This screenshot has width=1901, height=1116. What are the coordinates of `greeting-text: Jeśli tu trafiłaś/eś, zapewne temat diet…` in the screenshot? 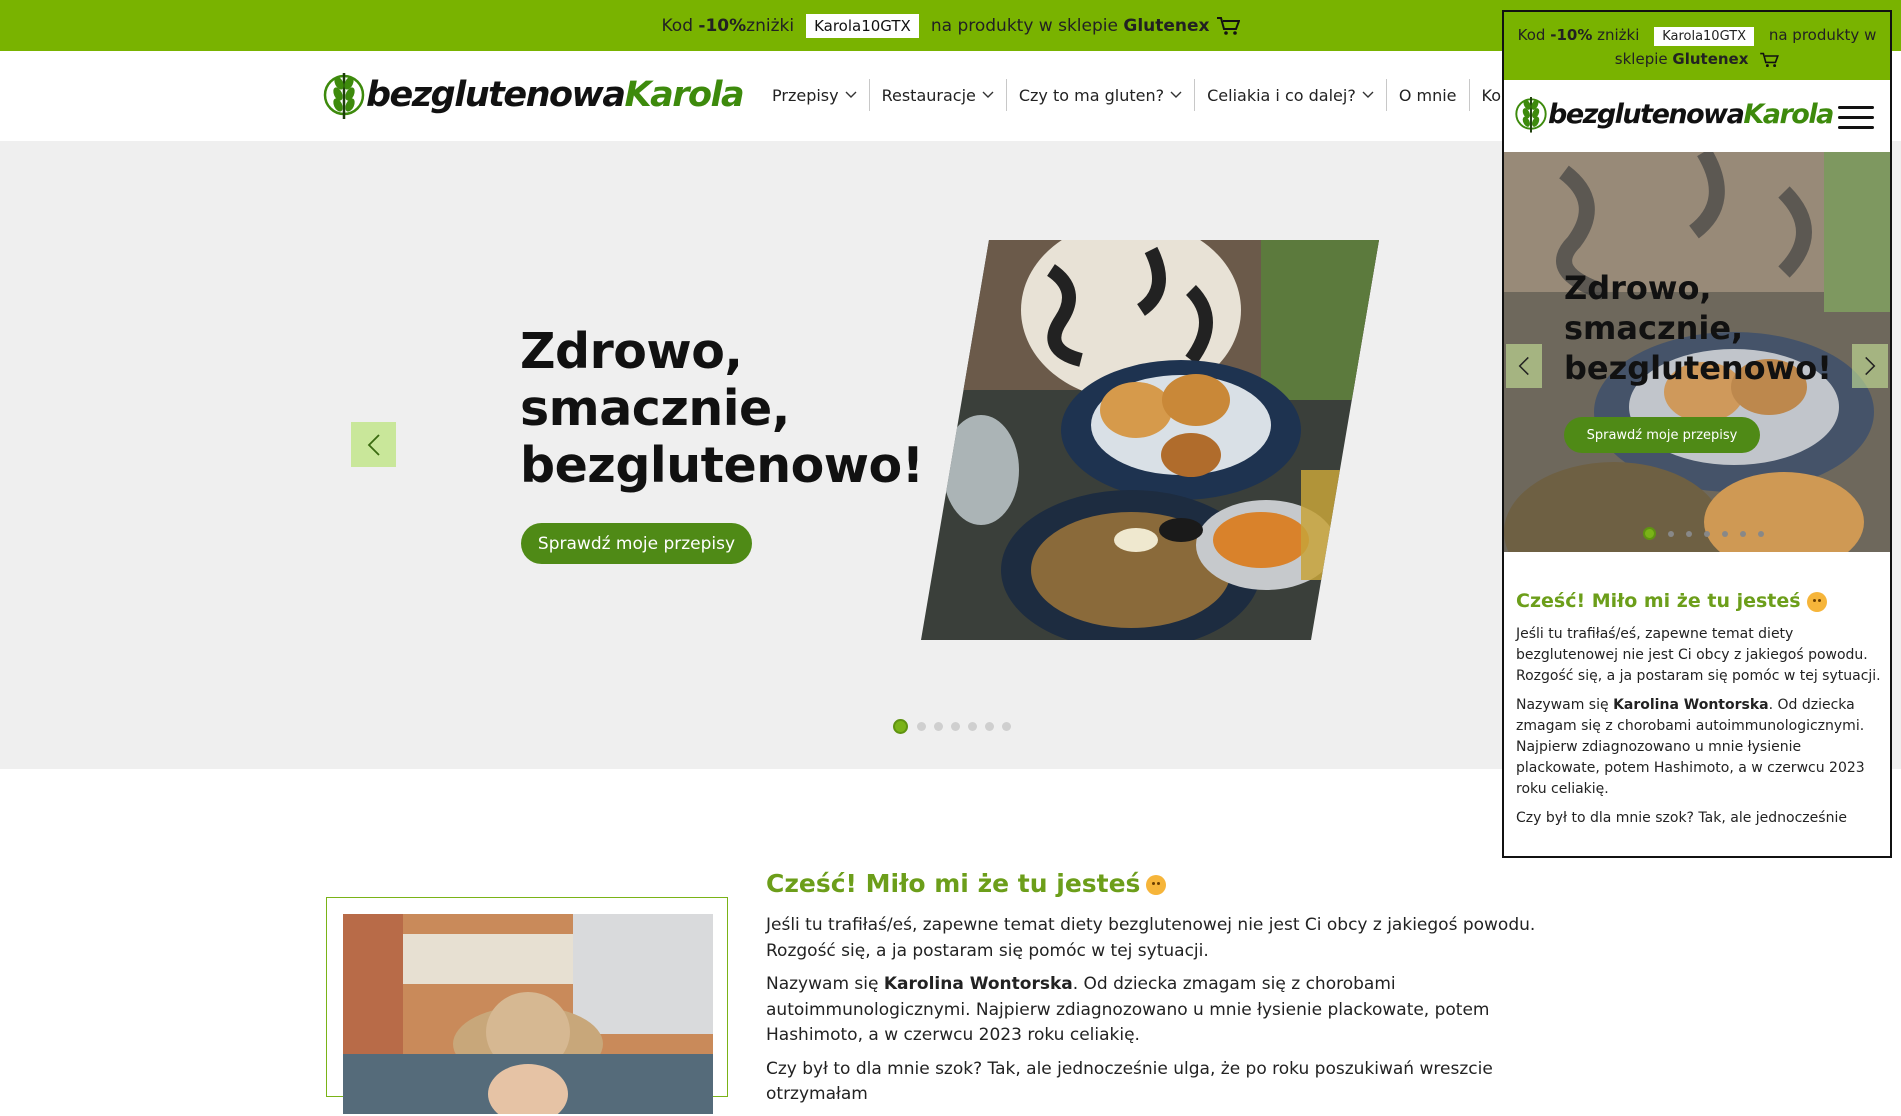 It's located at (1166, 1014).